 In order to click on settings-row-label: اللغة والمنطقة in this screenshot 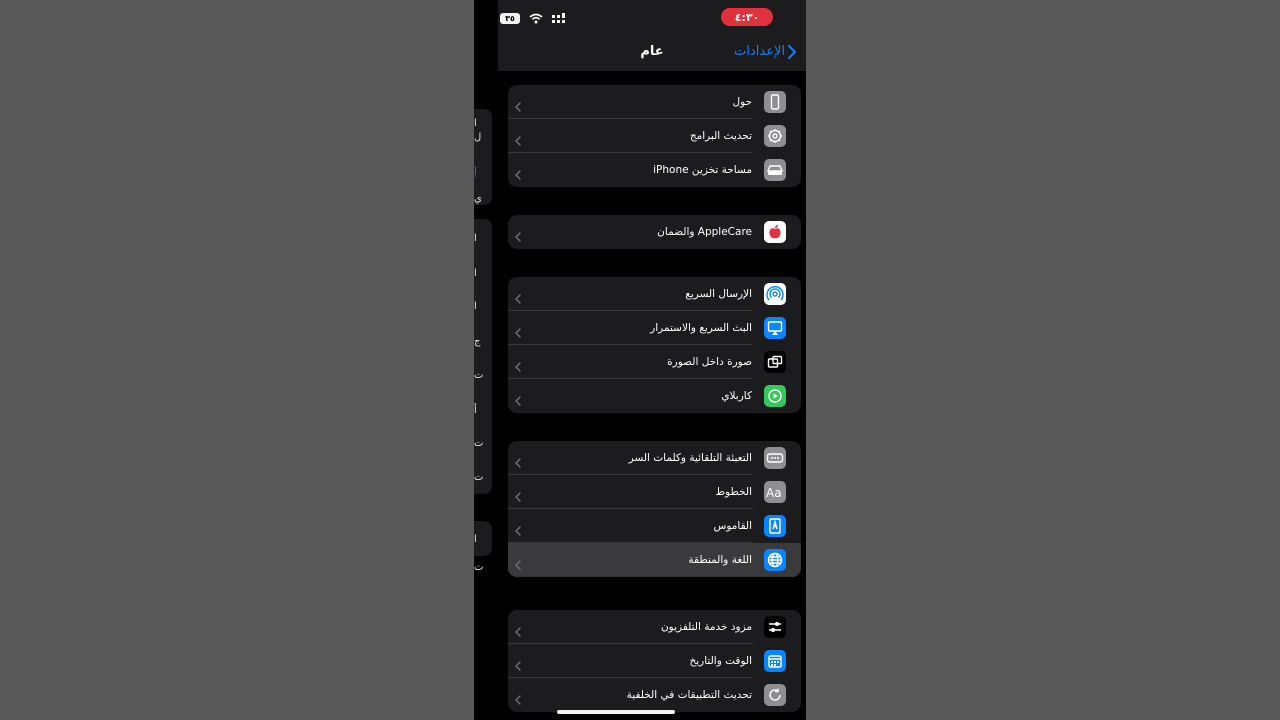, I will do `click(720, 560)`.